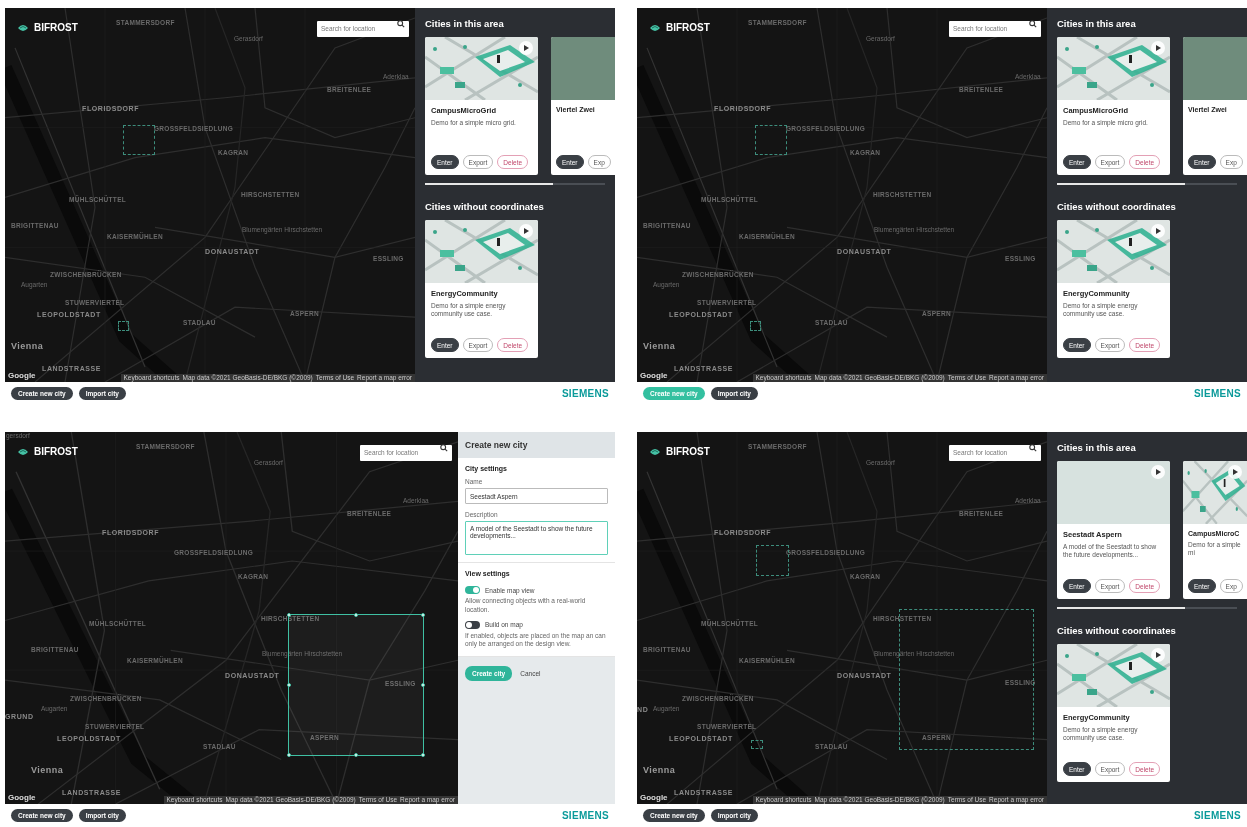  I want to click on city-drawing, so click(1215, 492).